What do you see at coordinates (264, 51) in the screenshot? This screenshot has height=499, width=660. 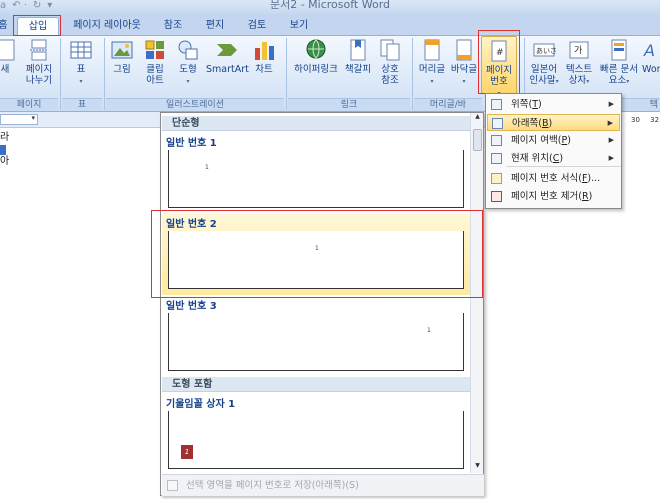 I see `bar-chart-icon` at bounding box center [264, 51].